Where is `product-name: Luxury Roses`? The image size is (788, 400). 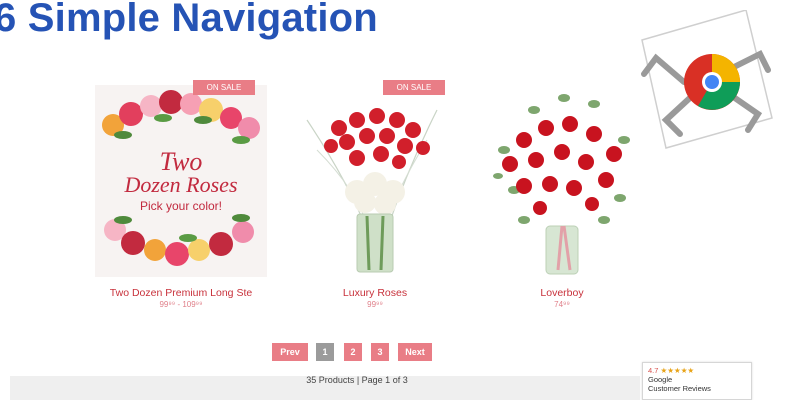
product-name: Luxury Roses is located at coordinates (375, 293).